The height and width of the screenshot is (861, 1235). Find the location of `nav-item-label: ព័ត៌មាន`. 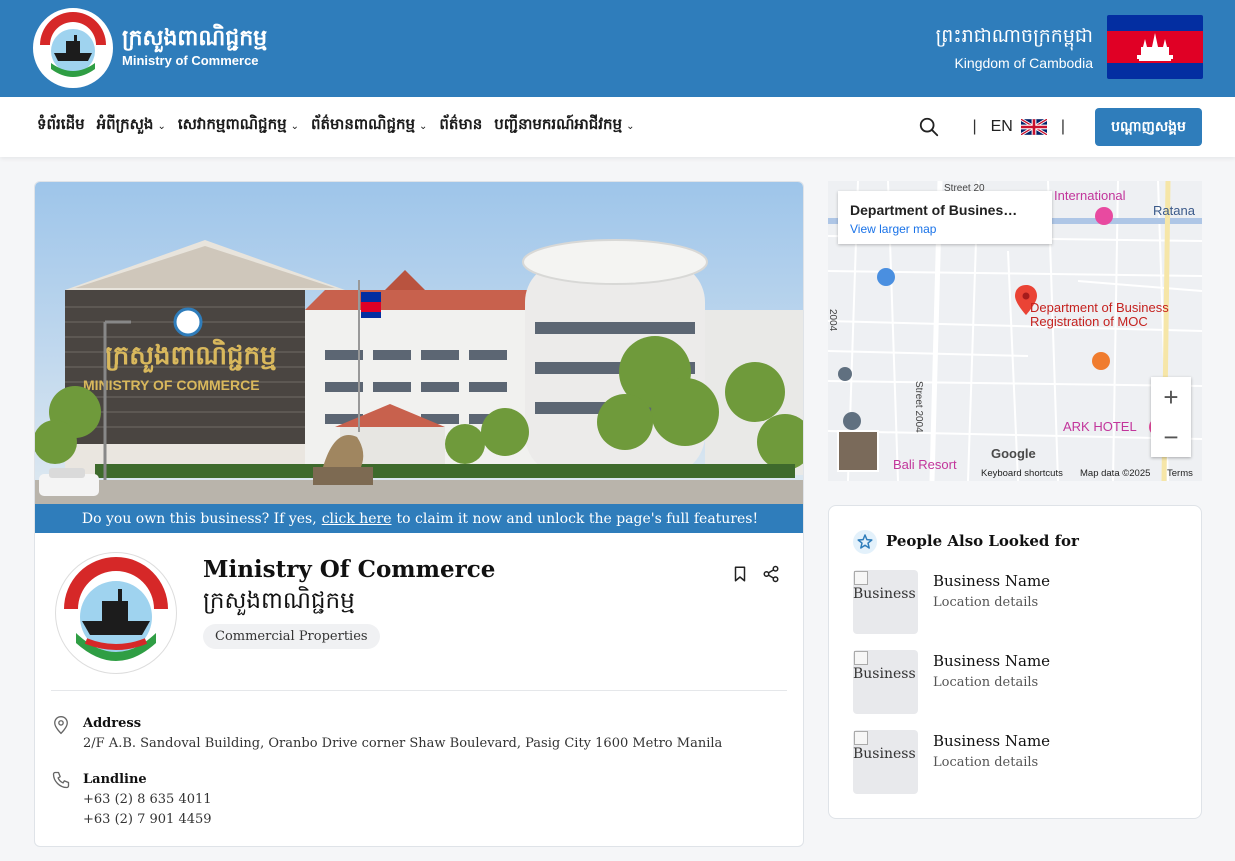

nav-item-label: ព័ត៌មាន is located at coordinates (461, 124).